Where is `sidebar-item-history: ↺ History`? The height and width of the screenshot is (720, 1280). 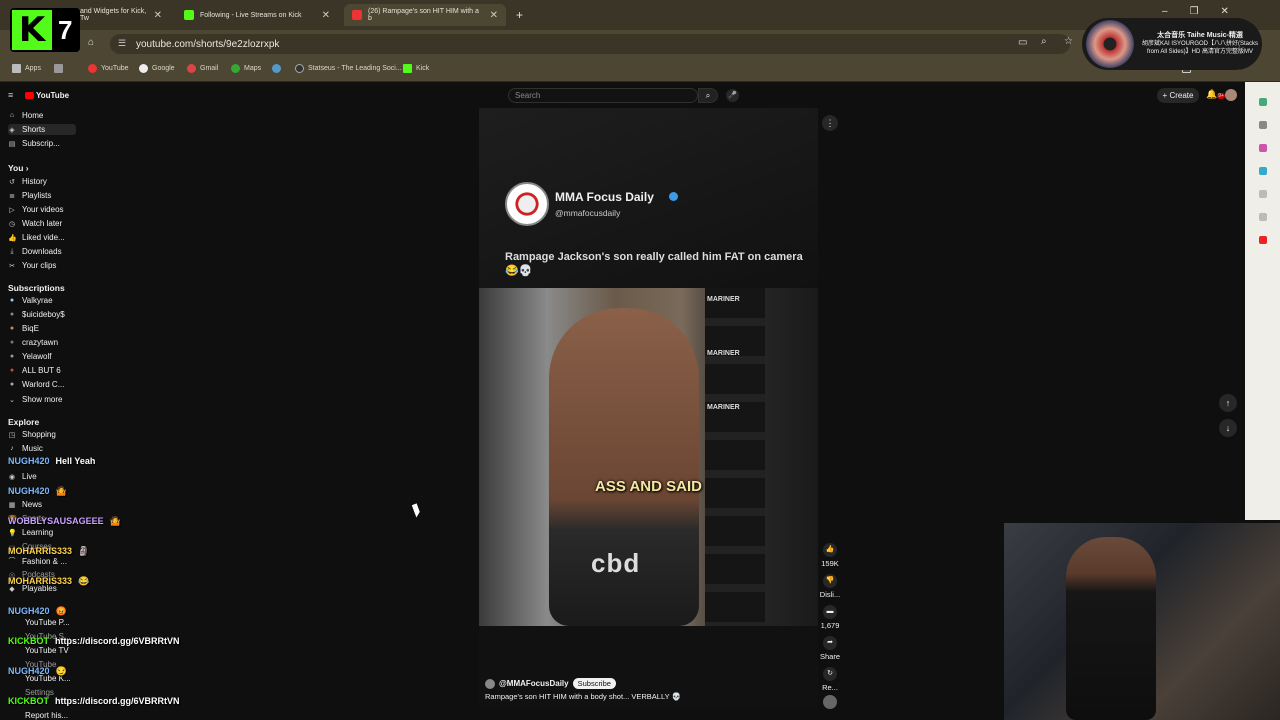 sidebar-item-history: ↺ History is located at coordinates (27, 181).